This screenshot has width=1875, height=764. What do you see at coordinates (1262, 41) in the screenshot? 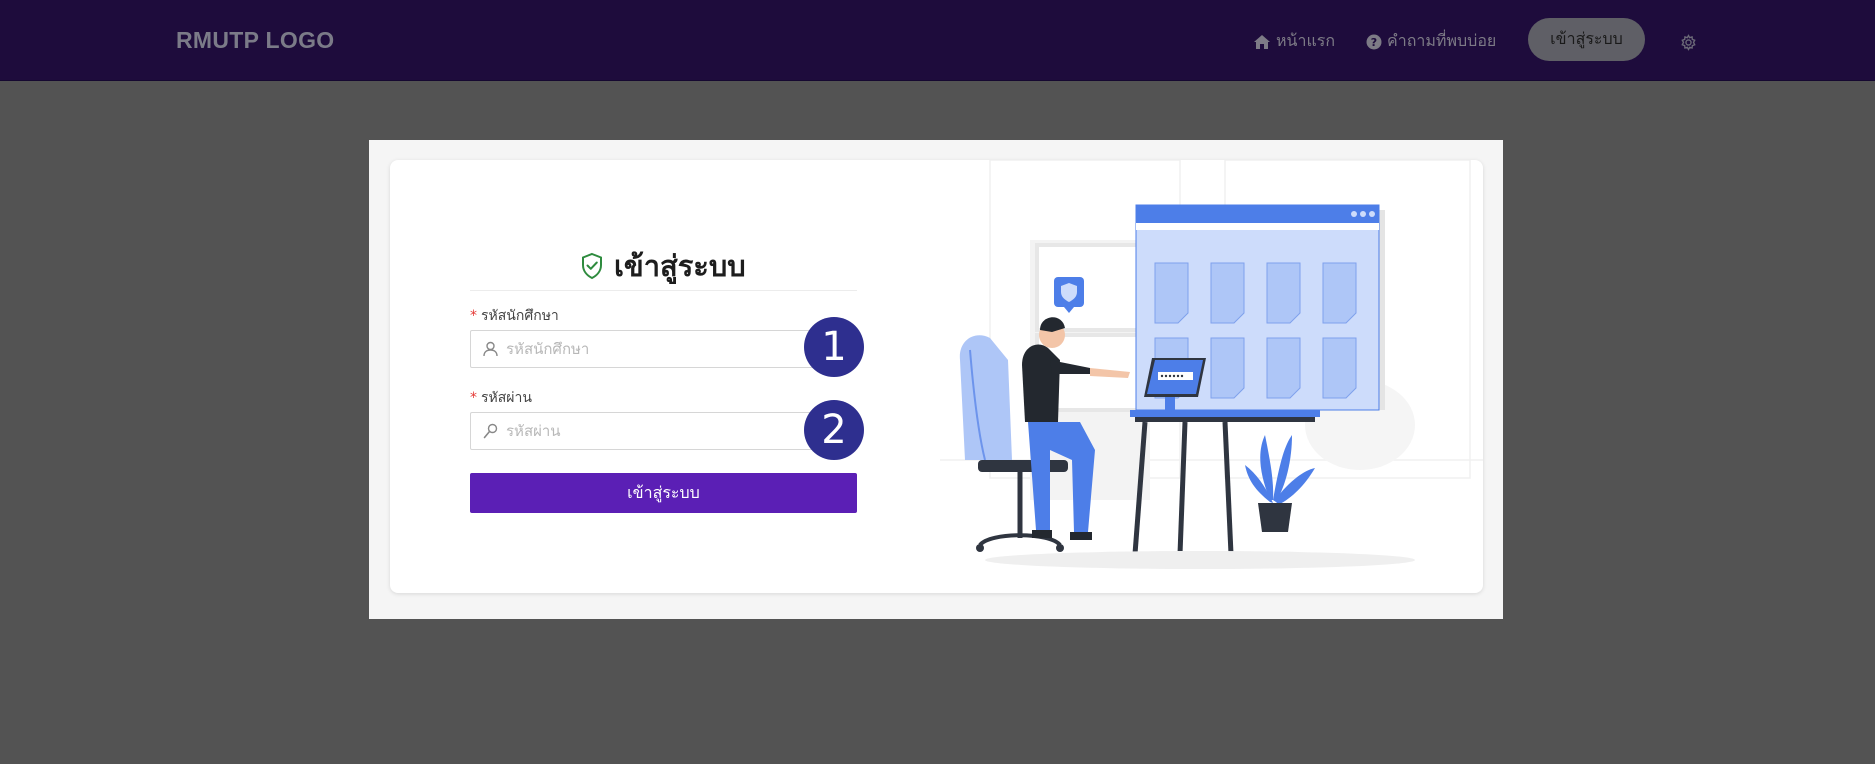
I see `home-icon` at bounding box center [1262, 41].